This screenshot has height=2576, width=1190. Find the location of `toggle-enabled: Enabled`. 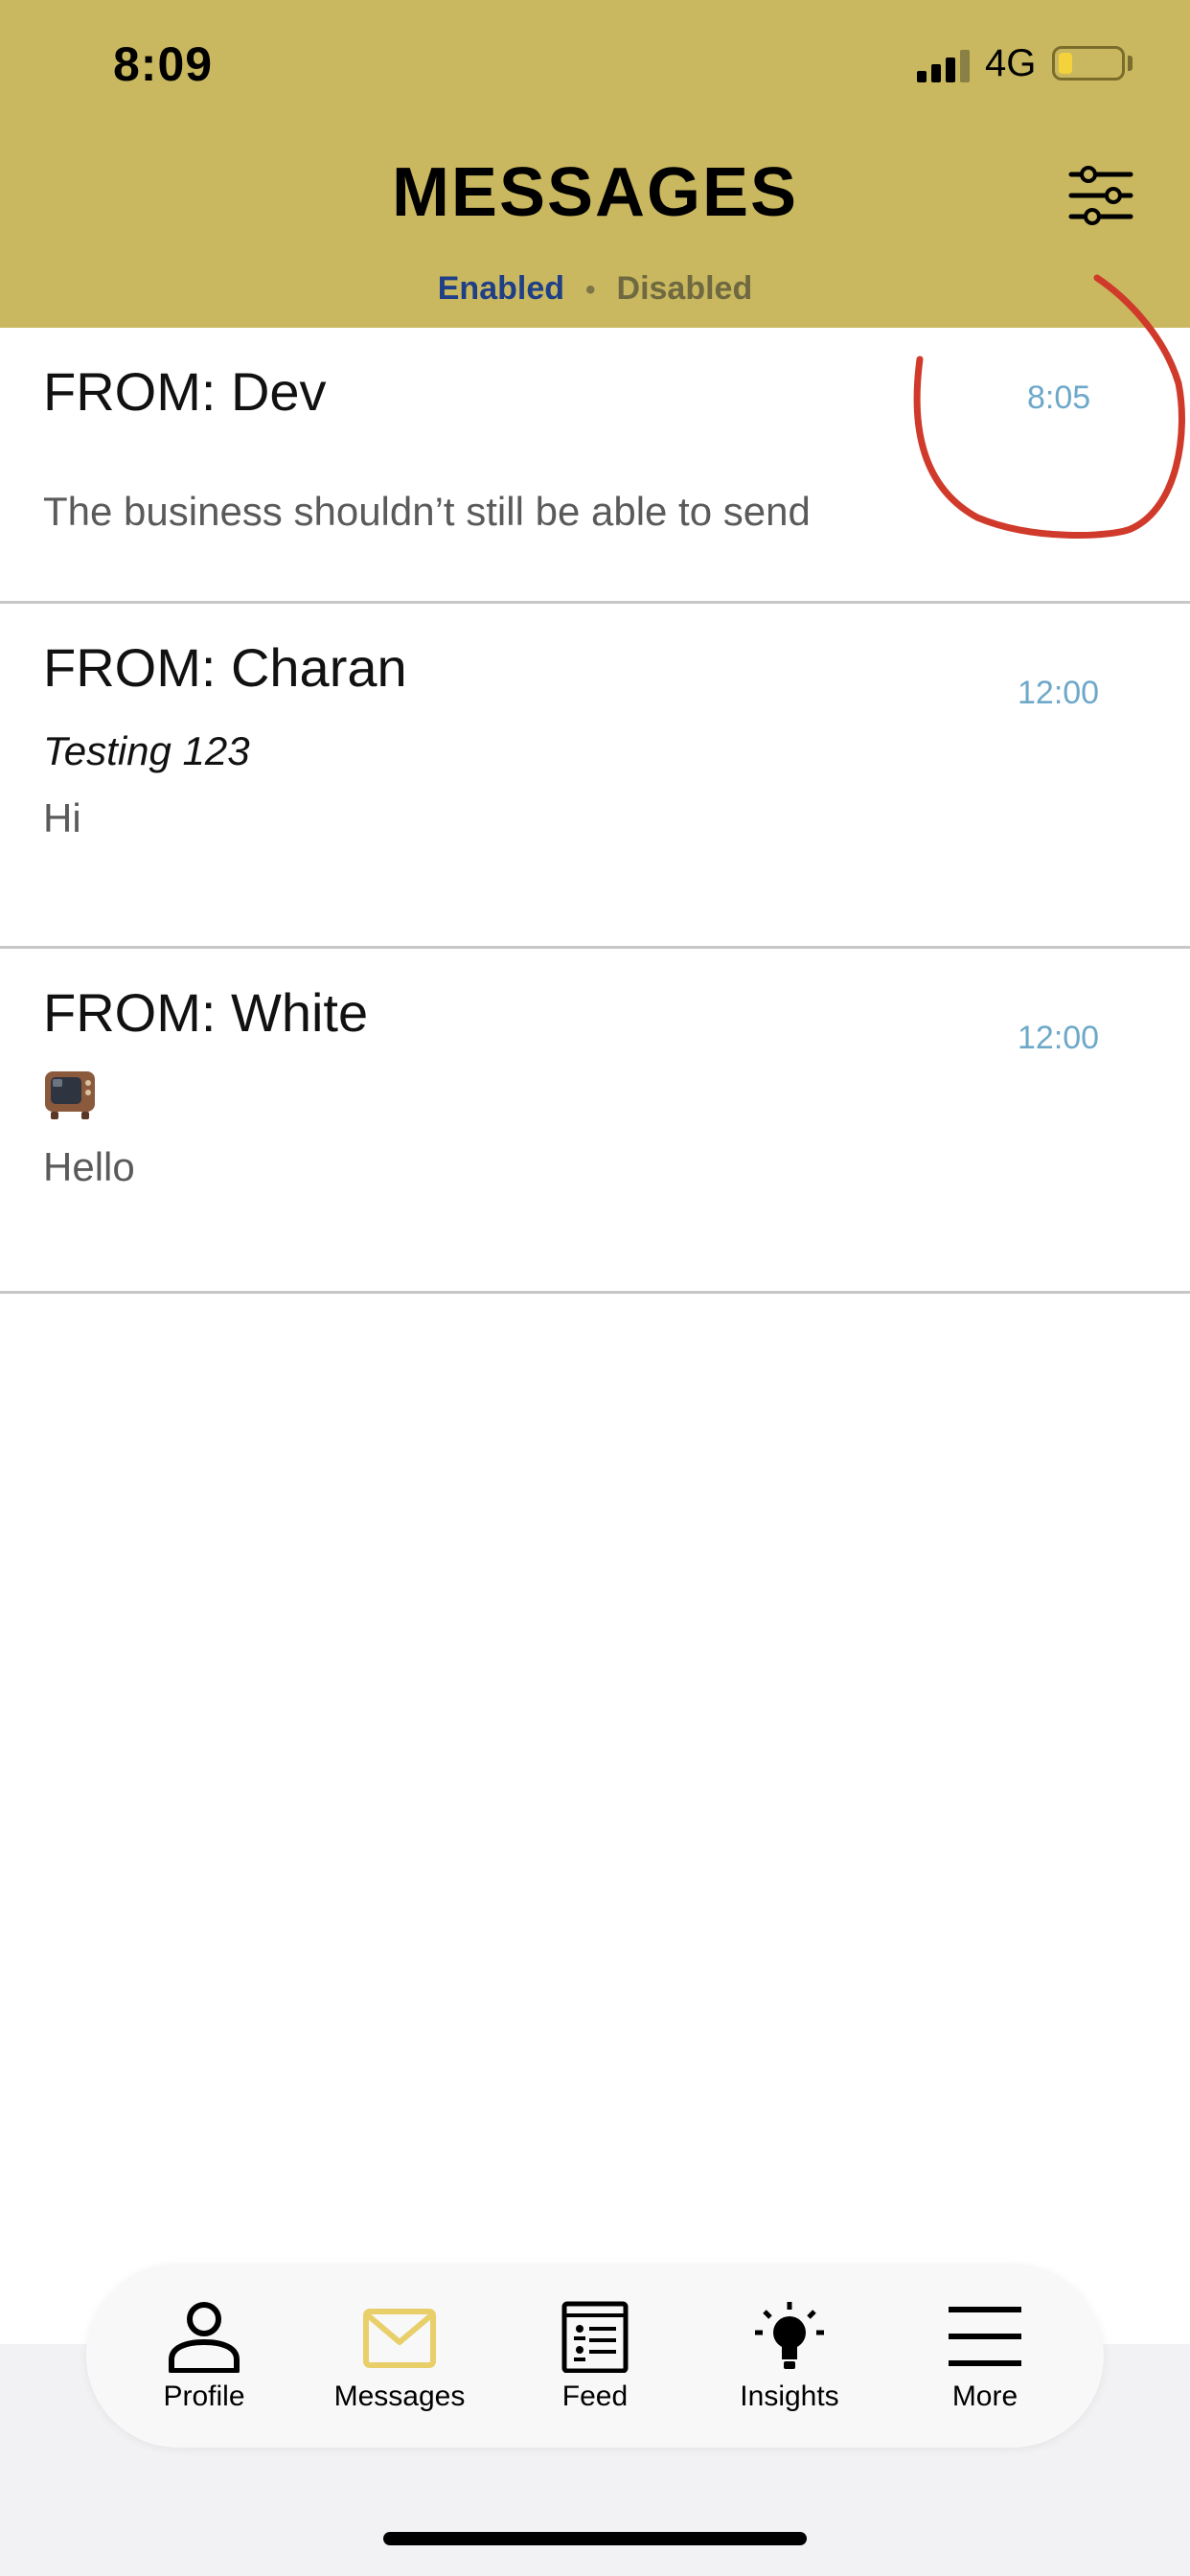

toggle-enabled: Enabled is located at coordinates (501, 288).